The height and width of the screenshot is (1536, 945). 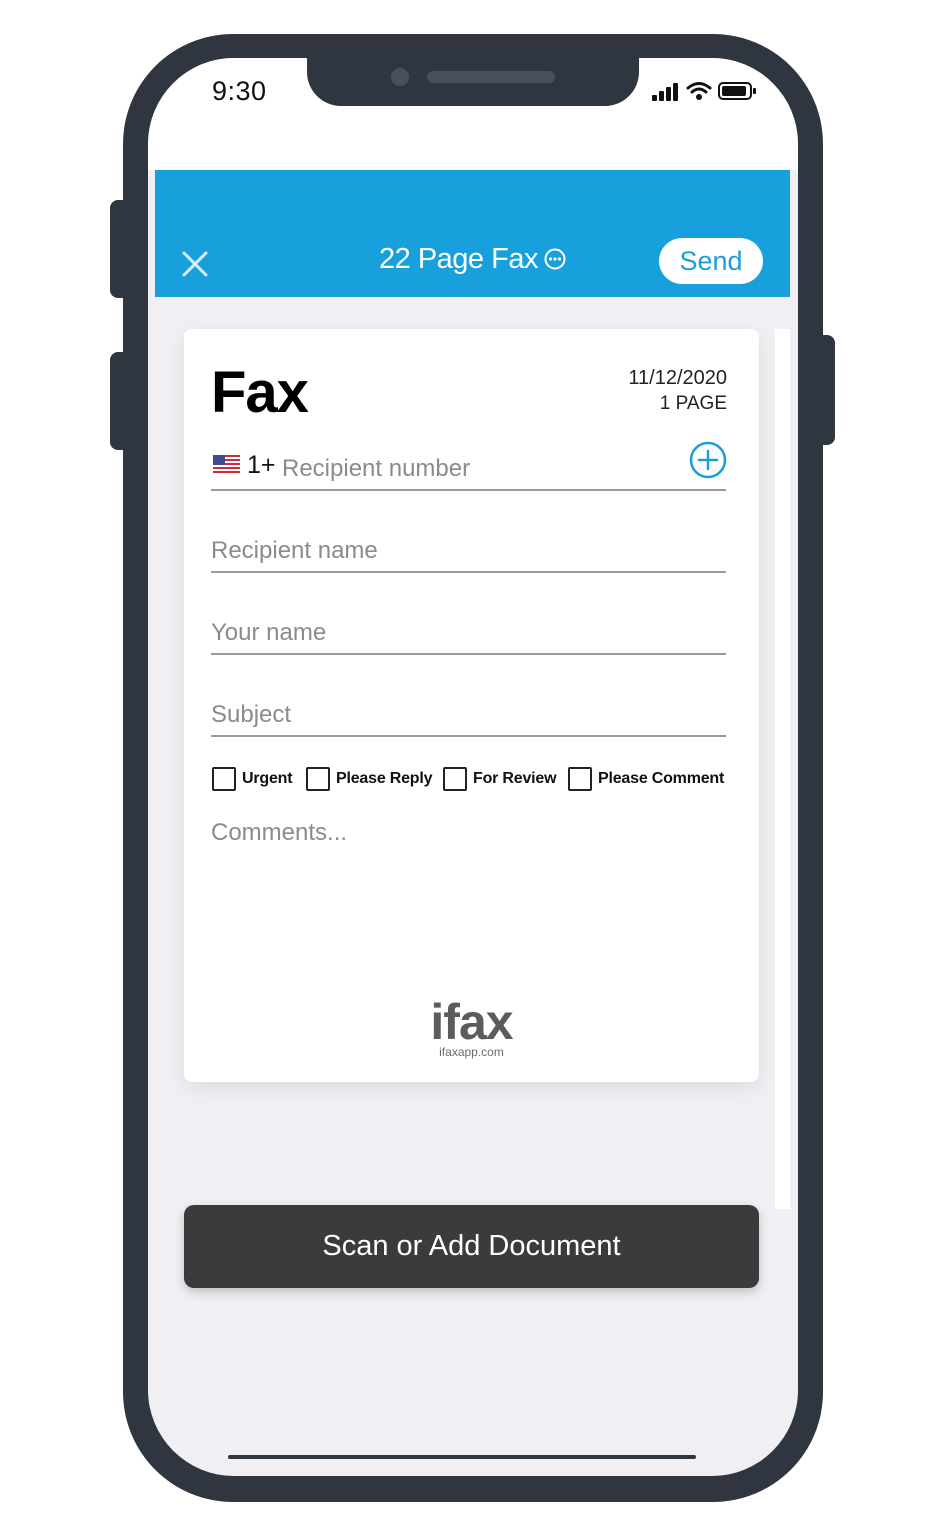 I want to click on comments-textarea, so click(x=468, y=899).